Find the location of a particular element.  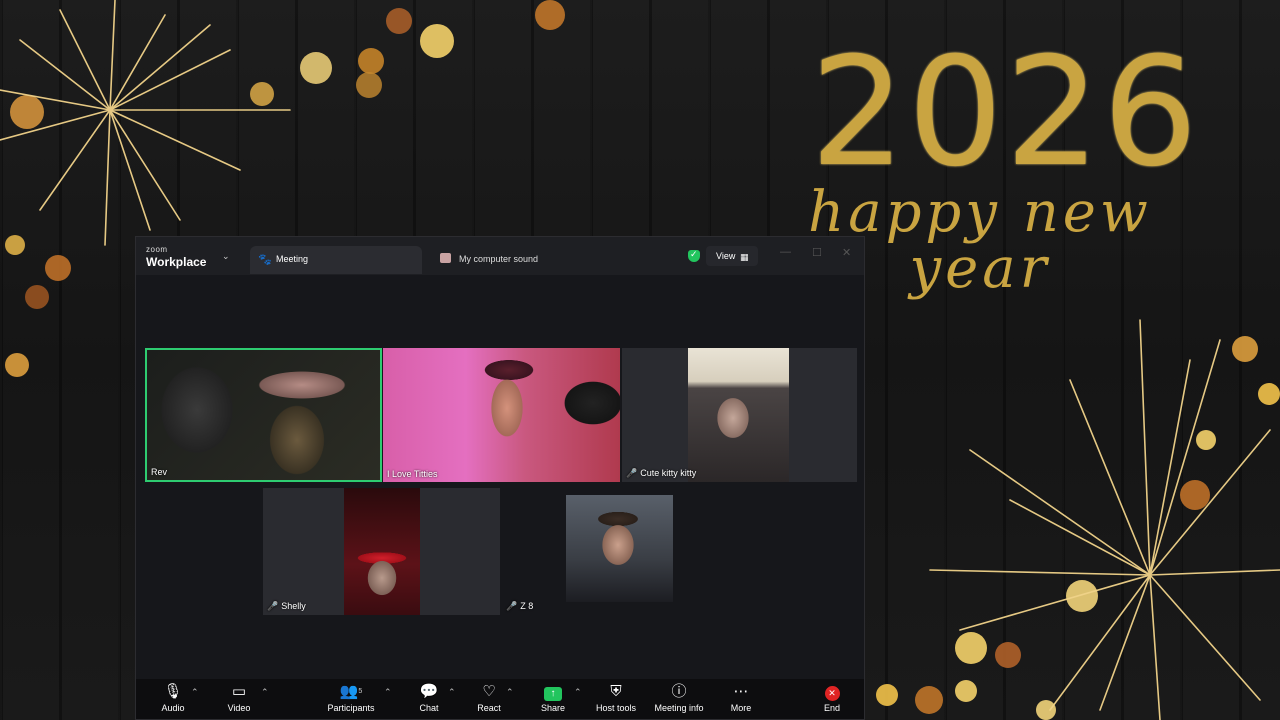

participant-name: I Love Titties is located at coordinates (412, 474).